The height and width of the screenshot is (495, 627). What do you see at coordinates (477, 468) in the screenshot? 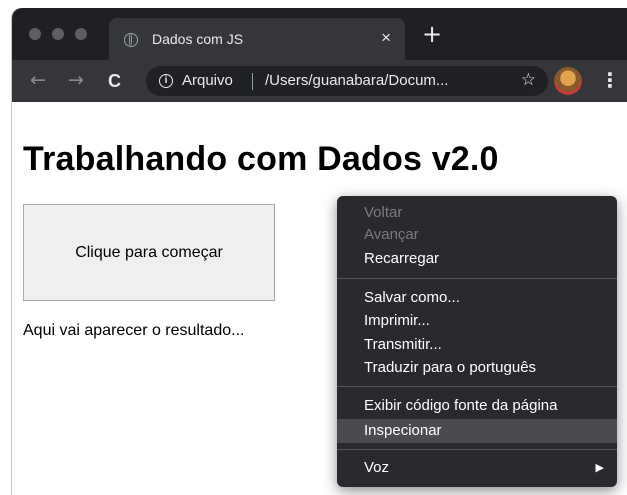
I see `menu-item-voz: Voz ▶` at bounding box center [477, 468].